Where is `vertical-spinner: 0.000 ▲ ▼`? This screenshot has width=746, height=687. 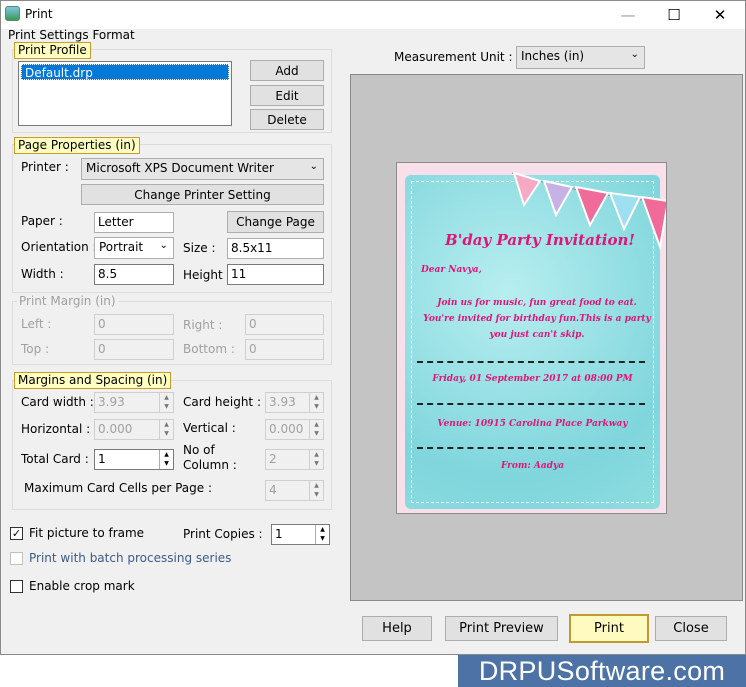 vertical-spinner: 0.000 ▲ ▼ is located at coordinates (294, 429).